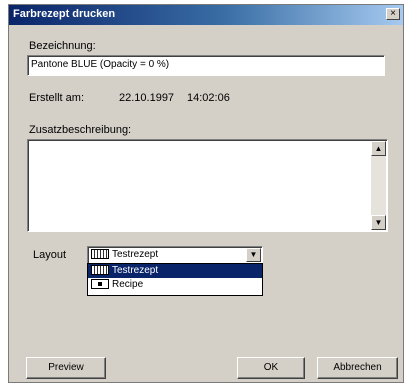  I want to click on title-bar: Farbrezept drucken ×, so click(206, 15).